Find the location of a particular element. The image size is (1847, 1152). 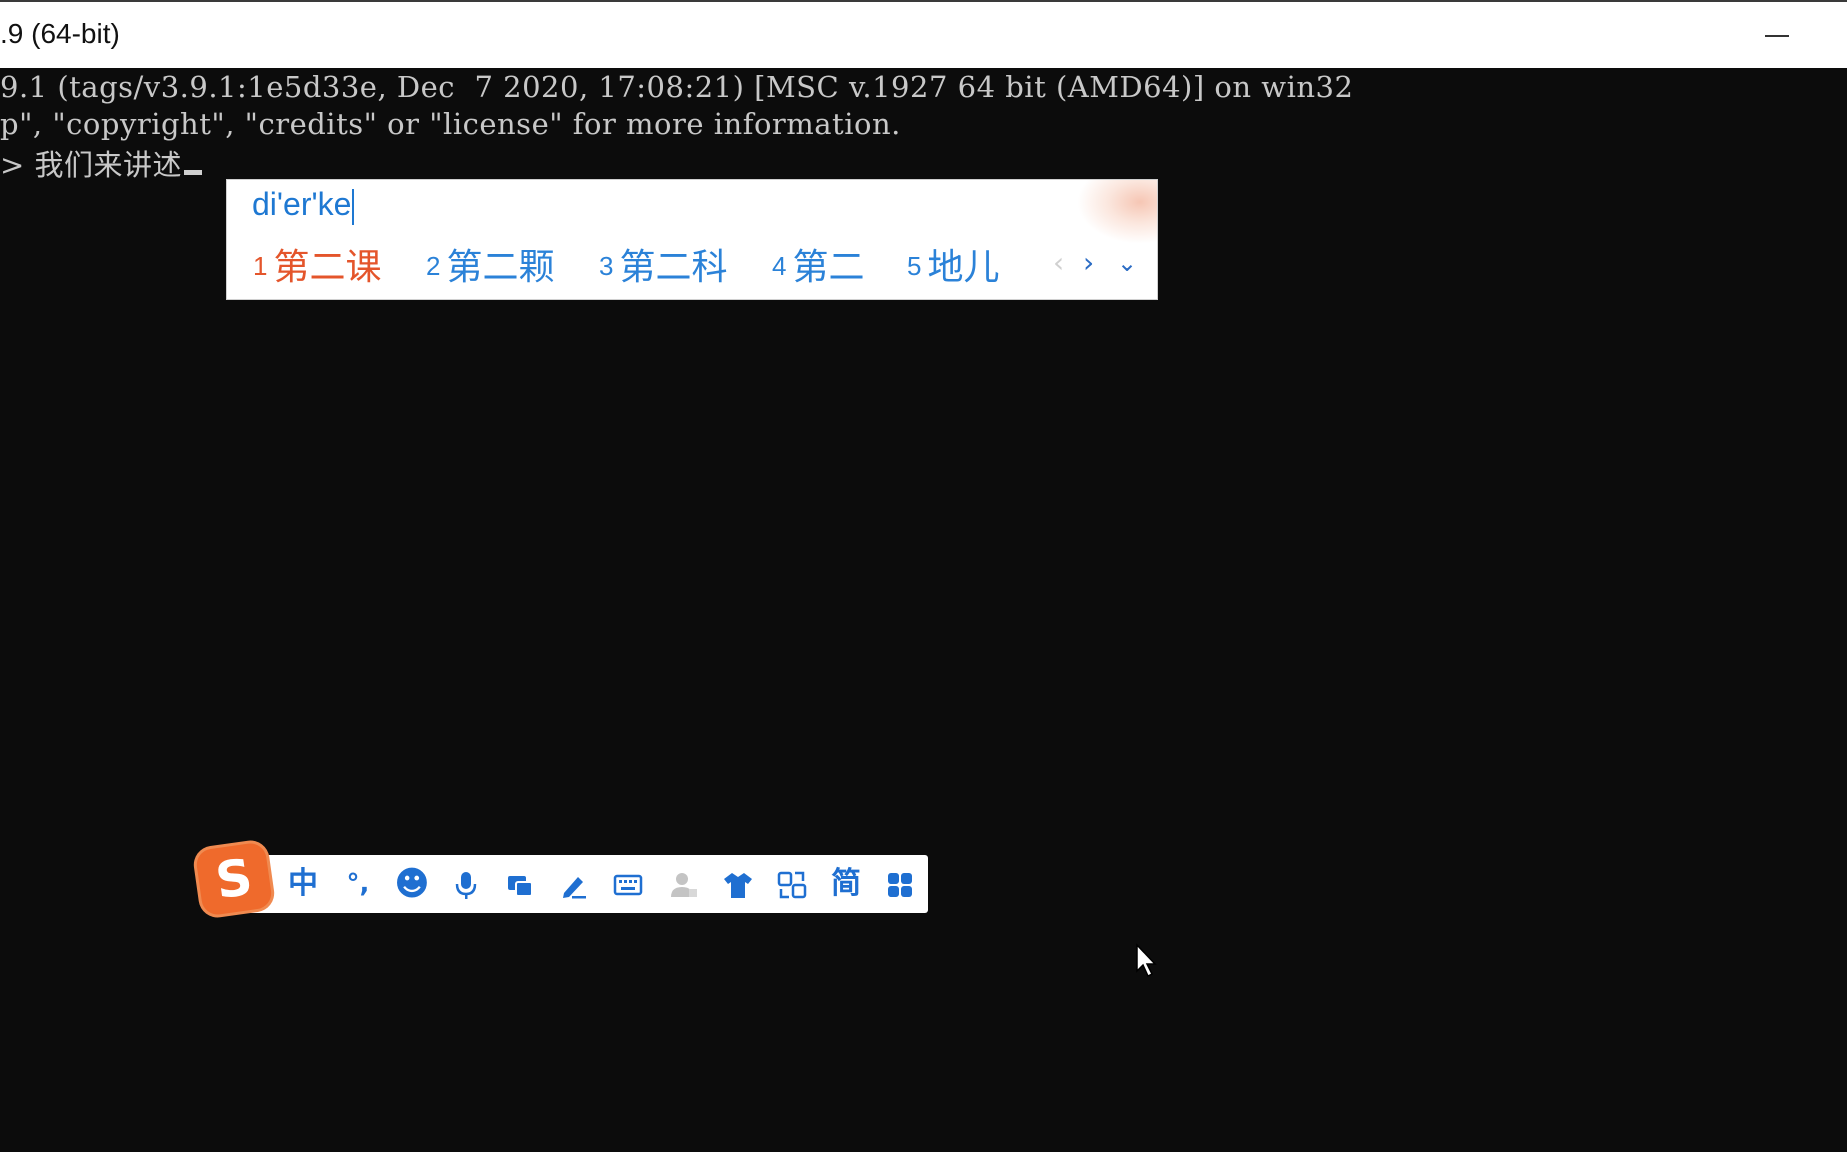

console-input-line: > 我们来讲述 is located at coordinates (101, 163).